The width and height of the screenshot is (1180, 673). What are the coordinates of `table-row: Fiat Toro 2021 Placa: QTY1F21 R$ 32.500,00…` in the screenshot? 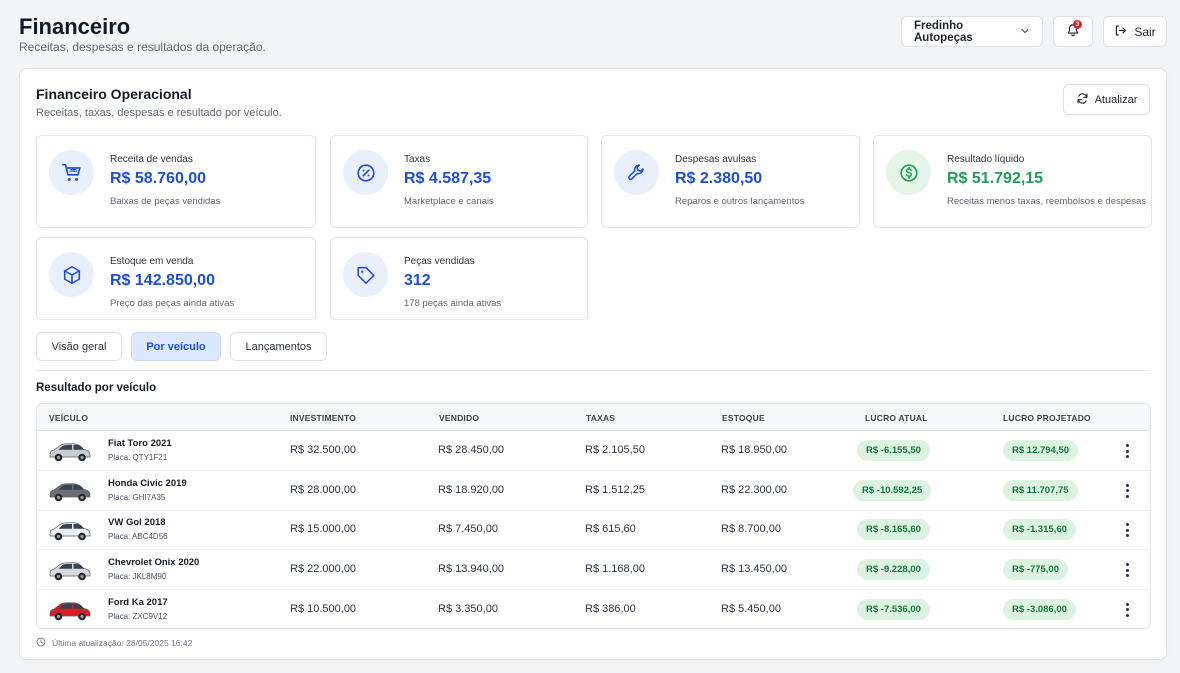 It's located at (593, 451).